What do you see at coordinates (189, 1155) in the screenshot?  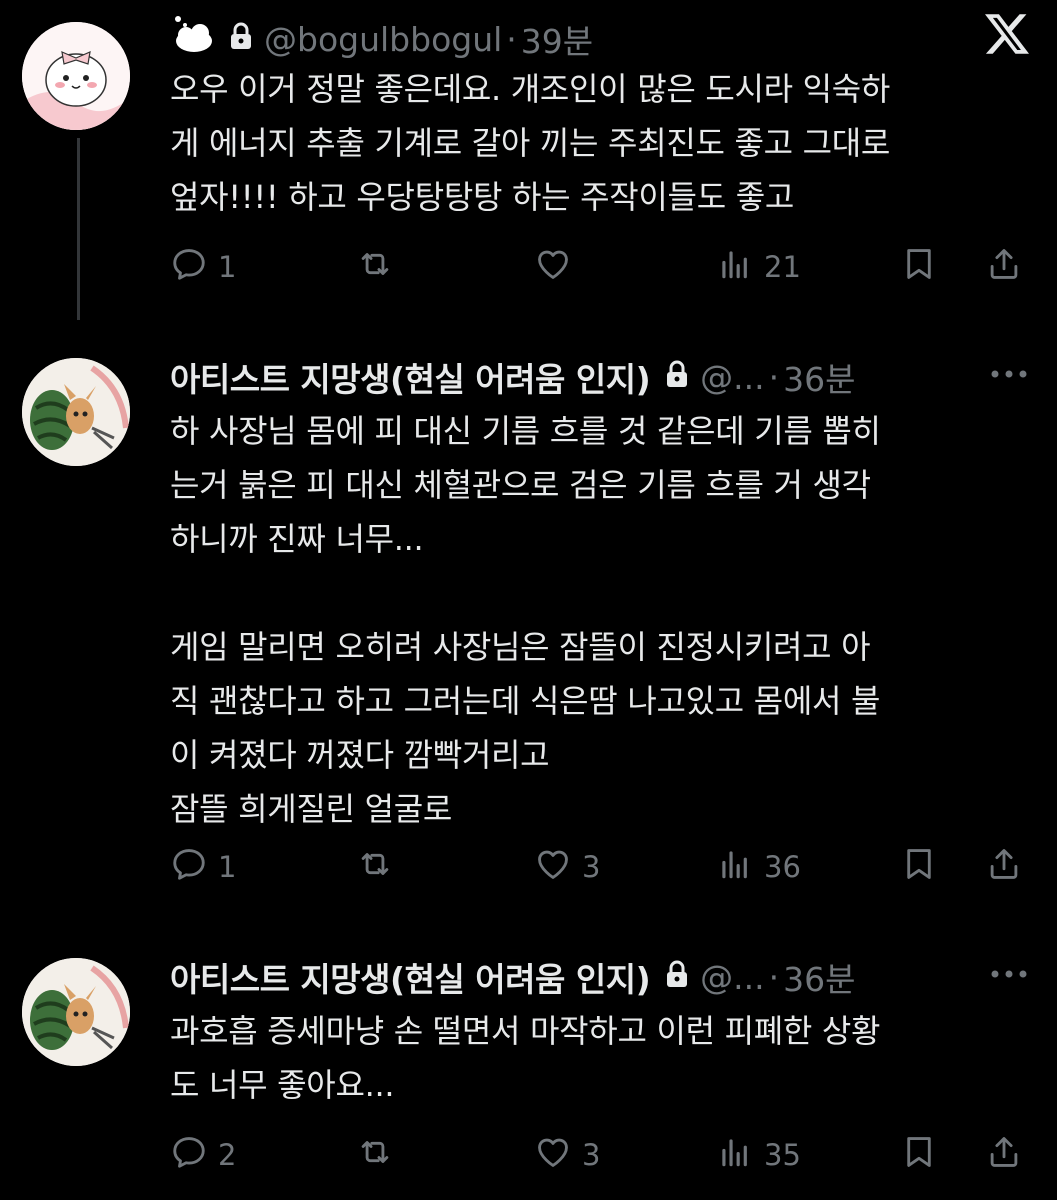 I see `reply-icon` at bounding box center [189, 1155].